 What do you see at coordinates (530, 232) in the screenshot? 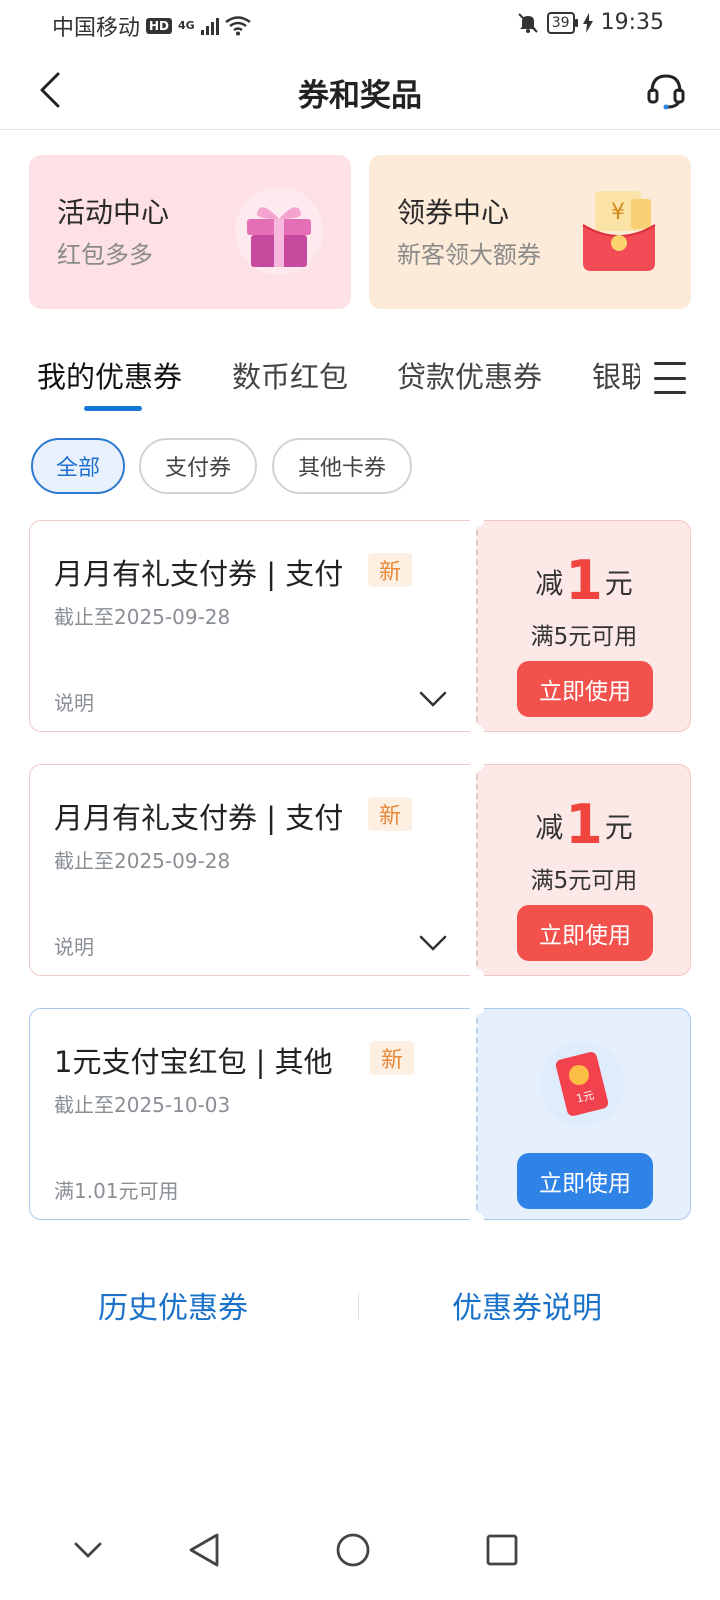
I see `coupon-center-card: 领券中心 新客领大额券 ¥` at bounding box center [530, 232].